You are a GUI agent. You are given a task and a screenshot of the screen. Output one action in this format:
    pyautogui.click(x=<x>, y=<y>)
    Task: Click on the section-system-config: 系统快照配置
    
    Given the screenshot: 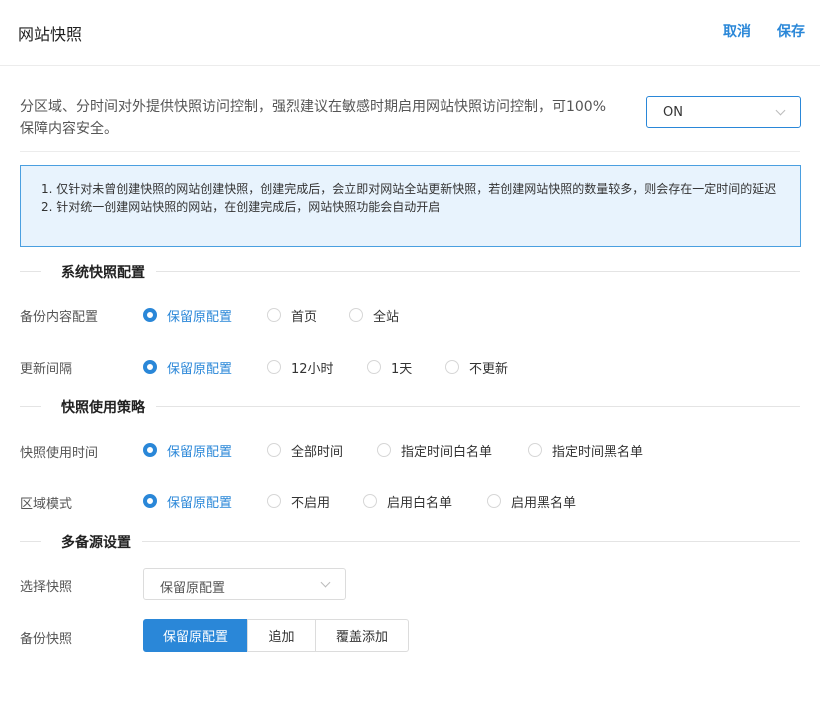 What is the action you would take?
    pyautogui.click(x=410, y=272)
    